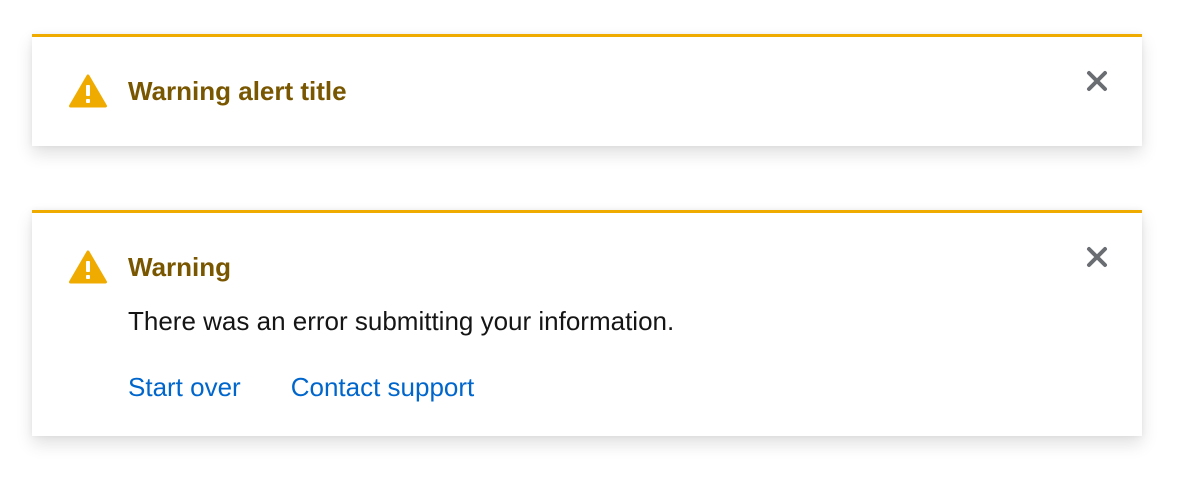  I want to click on alert-action-group: Start over Contact support, so click(301, 387).